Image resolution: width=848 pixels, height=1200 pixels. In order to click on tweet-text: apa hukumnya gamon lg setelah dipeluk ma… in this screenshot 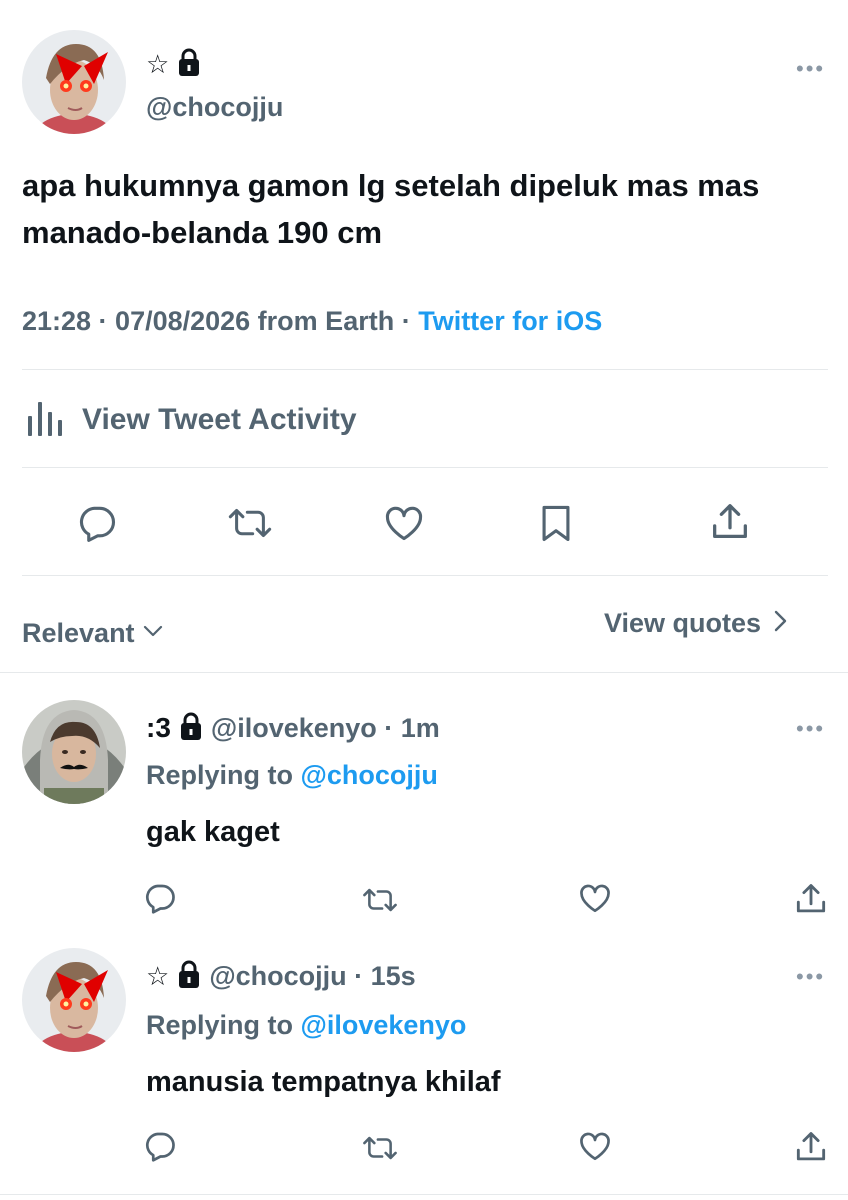, I will do `click(391, 209)`.